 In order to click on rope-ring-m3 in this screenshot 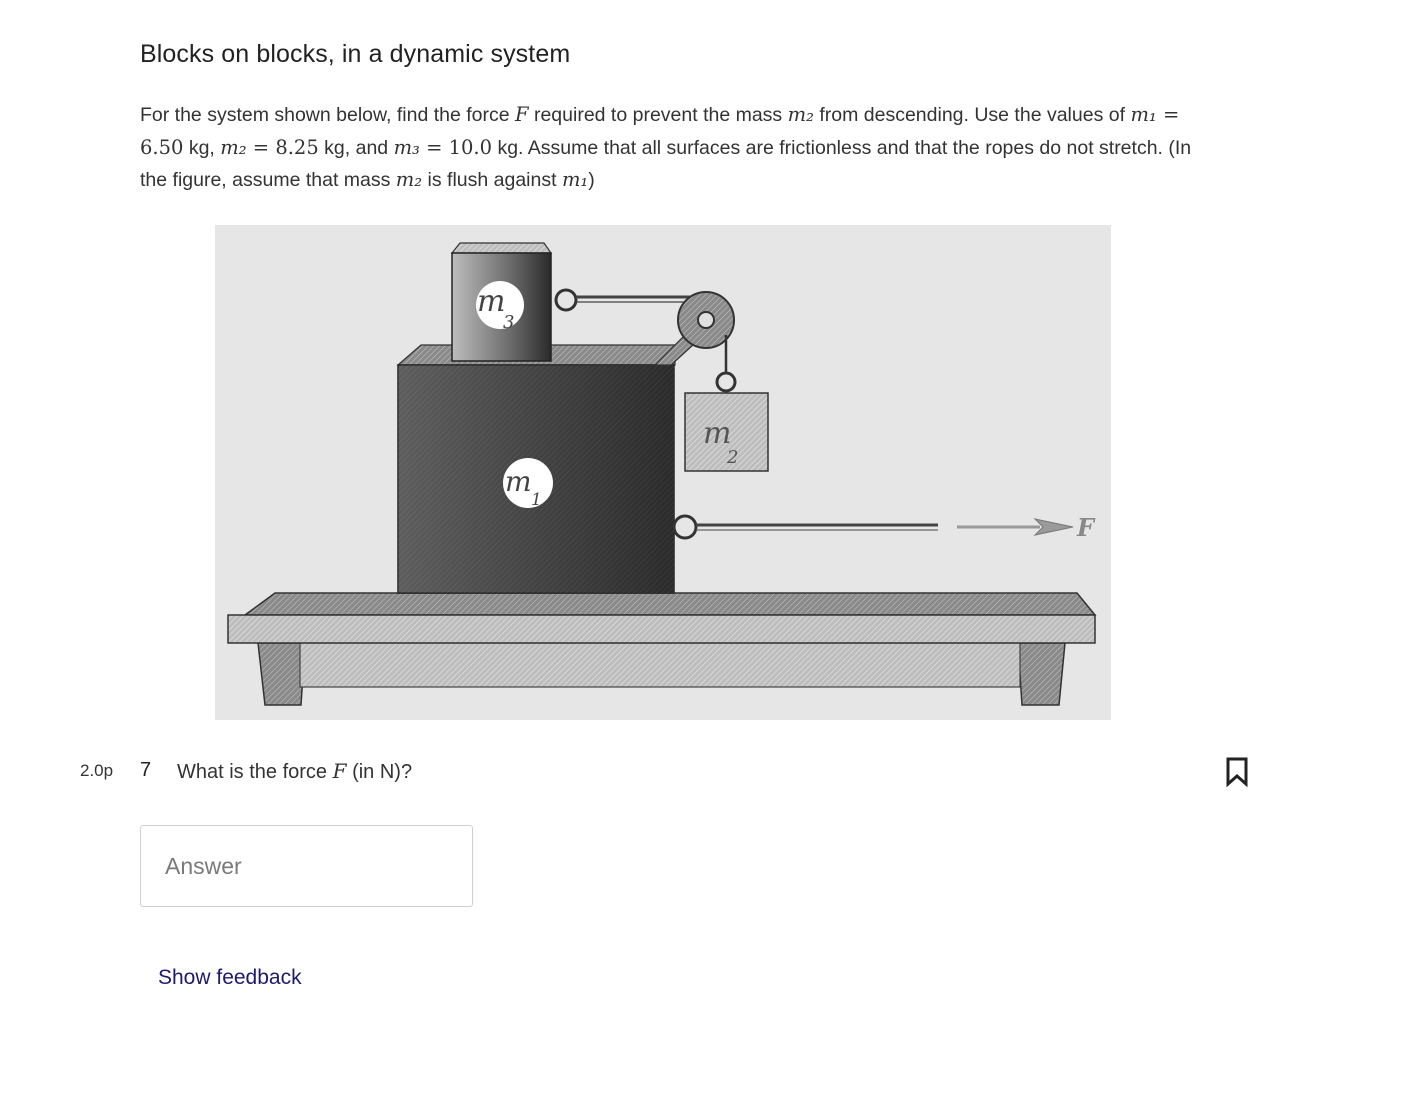, I will do `click(566, 300)`.